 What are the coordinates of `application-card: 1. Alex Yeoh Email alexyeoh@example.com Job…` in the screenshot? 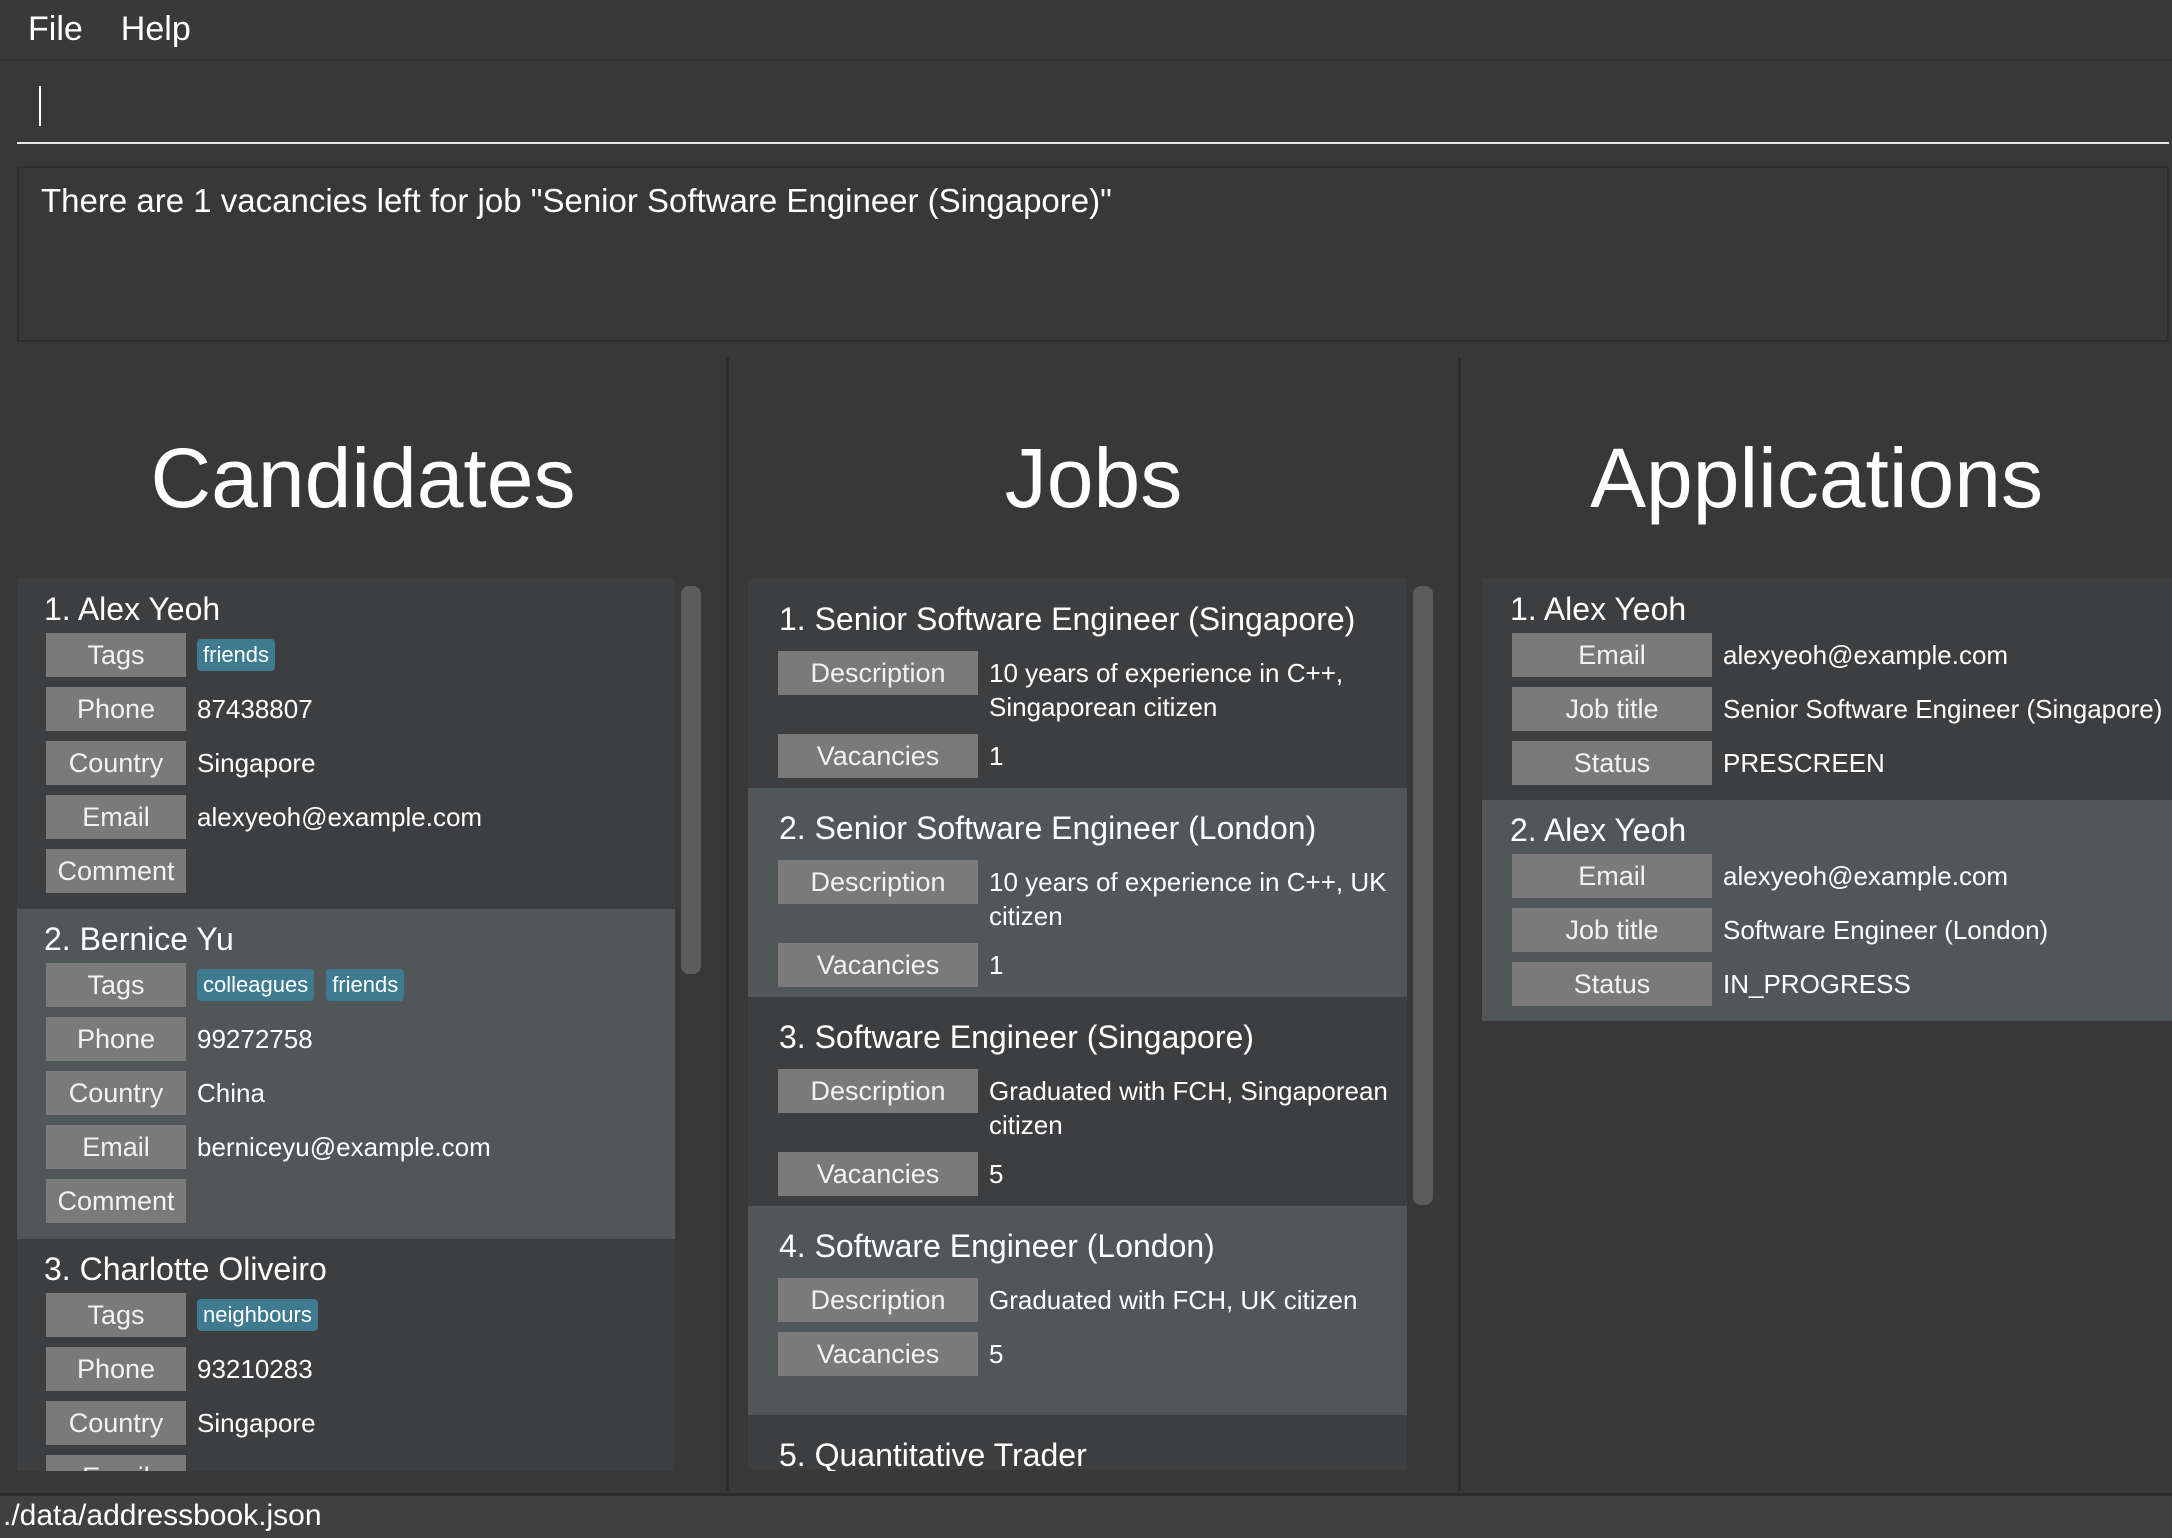 It's located at (1827, 689).